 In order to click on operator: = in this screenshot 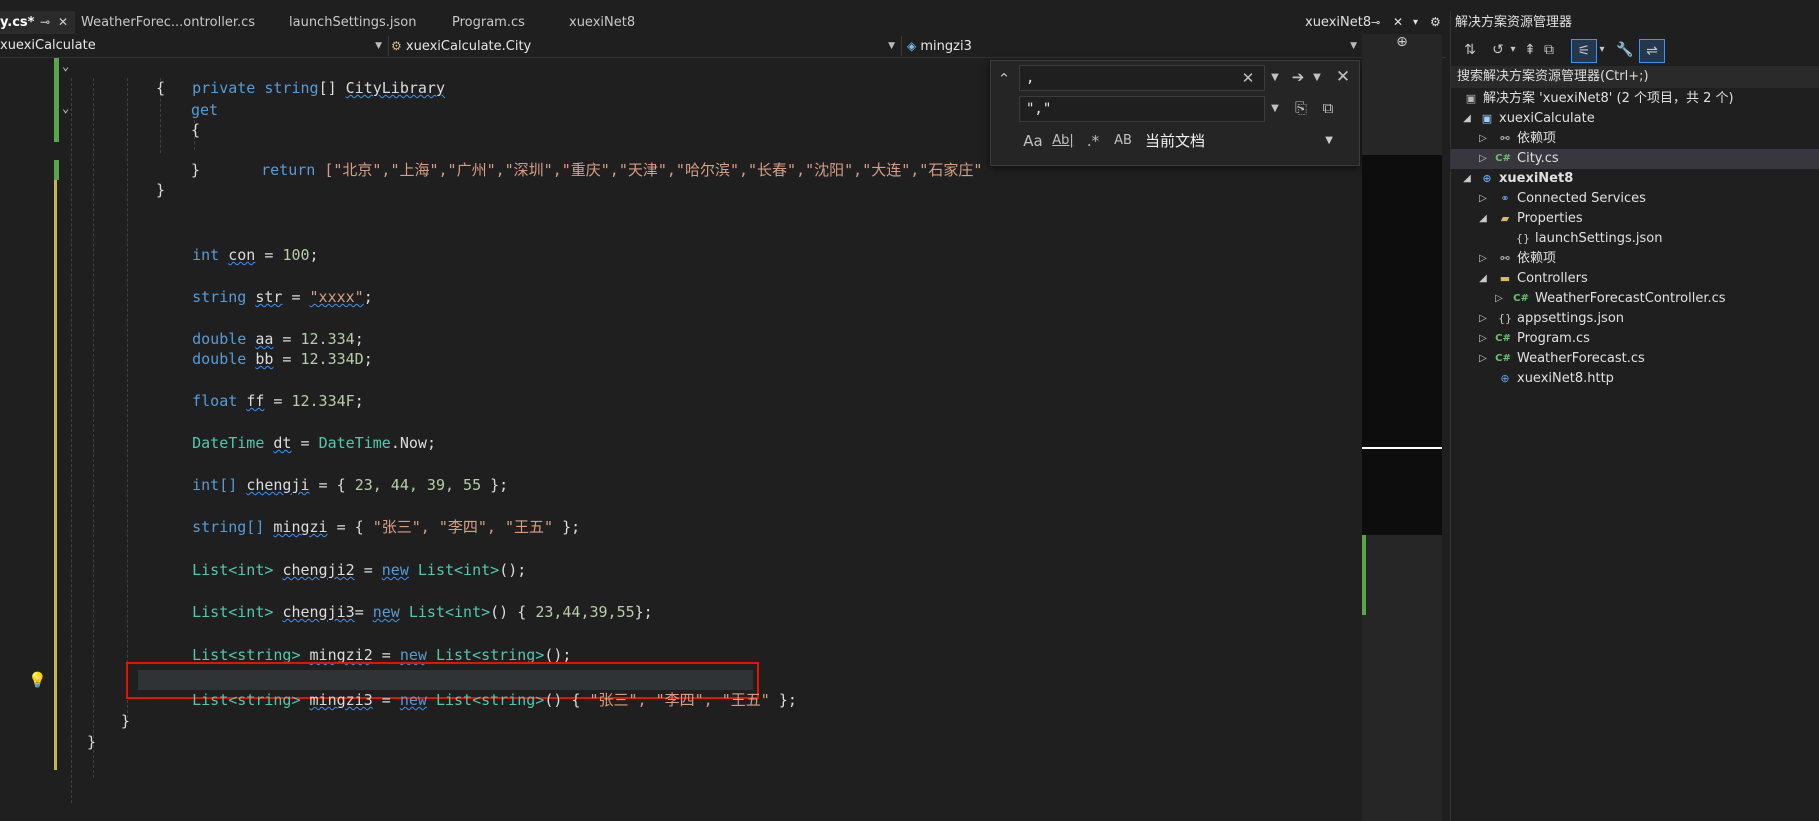, I will do `click(278, 401)`.